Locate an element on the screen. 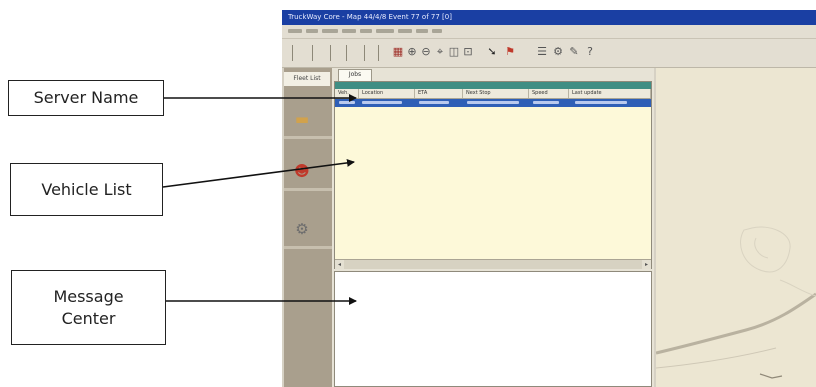 The image size is (816, 387). callout-arrows is located at coordinates (259, 199).